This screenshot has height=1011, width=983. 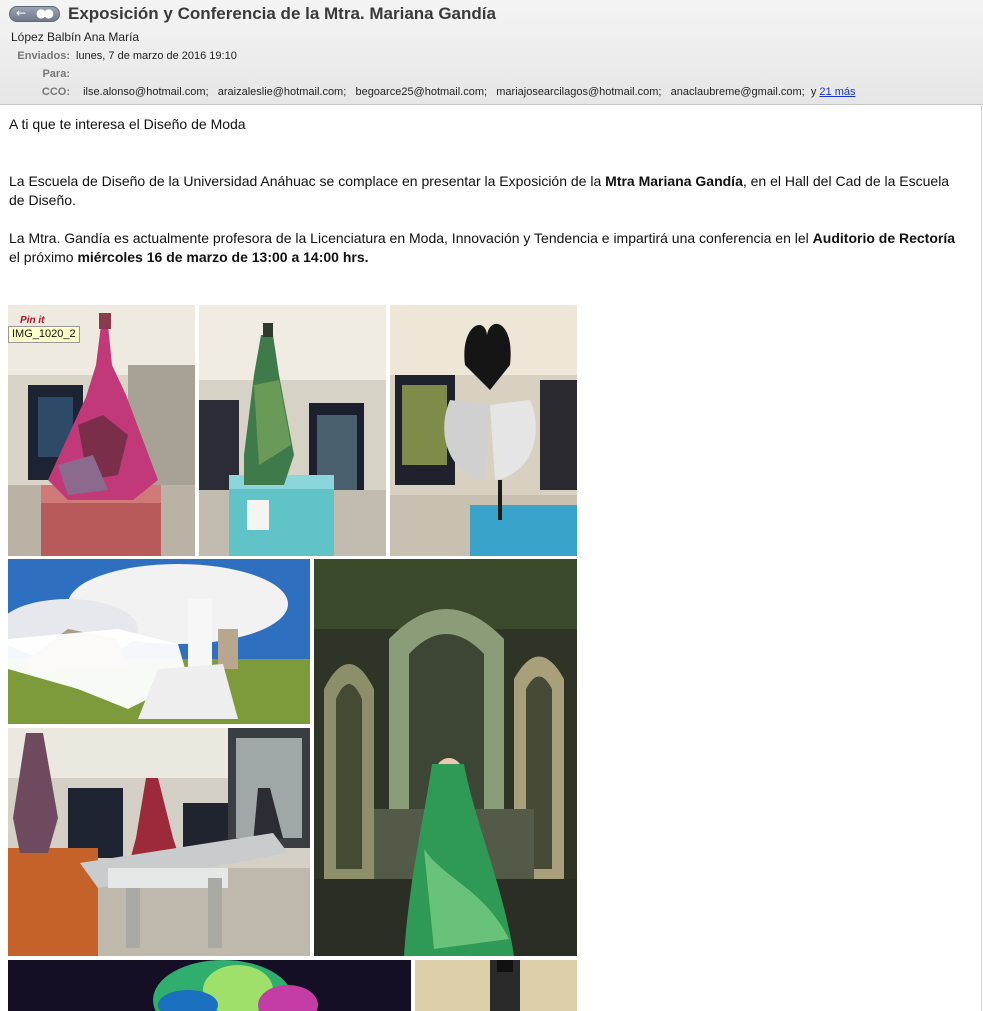 I want to click on photo-angel-wings, so click(x=483, y=430).